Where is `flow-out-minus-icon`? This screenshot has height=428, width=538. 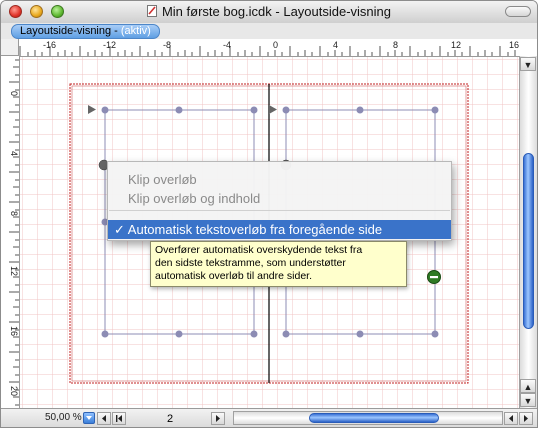
flow-out-minus-icon is located at coordinates (434, 277).